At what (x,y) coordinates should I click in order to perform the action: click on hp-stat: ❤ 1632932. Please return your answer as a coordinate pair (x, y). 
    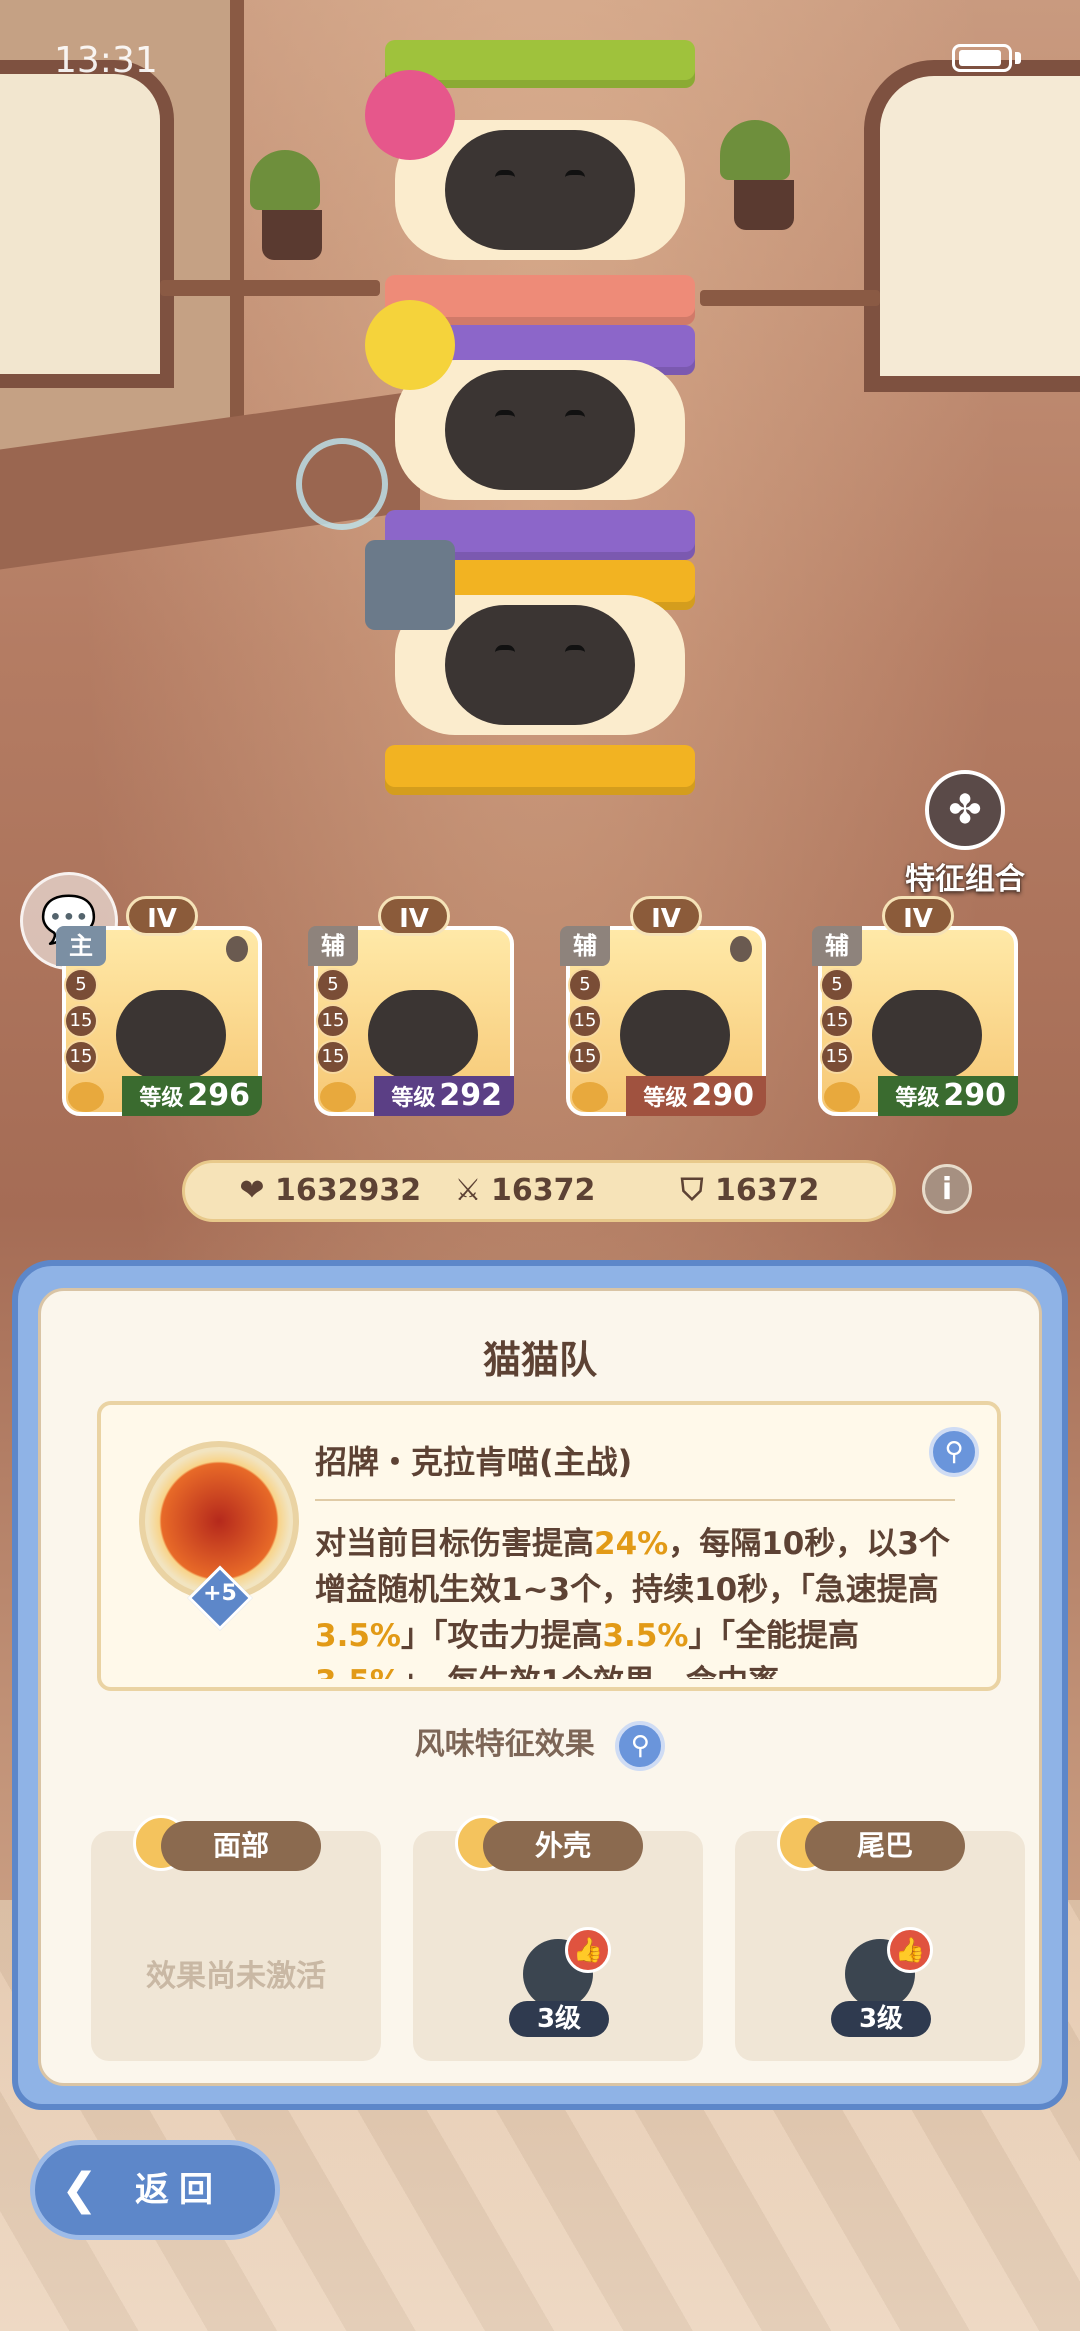
    Looking at the image, I should click on (328, 1191).